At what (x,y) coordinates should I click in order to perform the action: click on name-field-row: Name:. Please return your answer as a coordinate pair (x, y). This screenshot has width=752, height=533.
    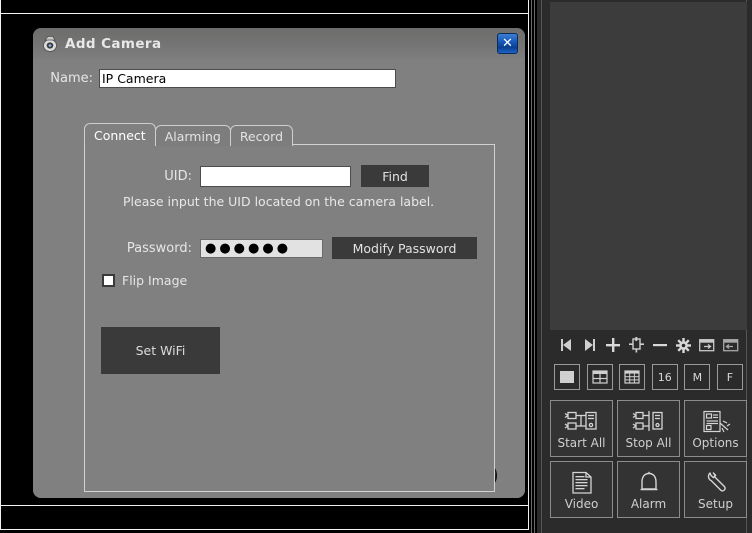
    Looking at the image, I should click on (279, 78).